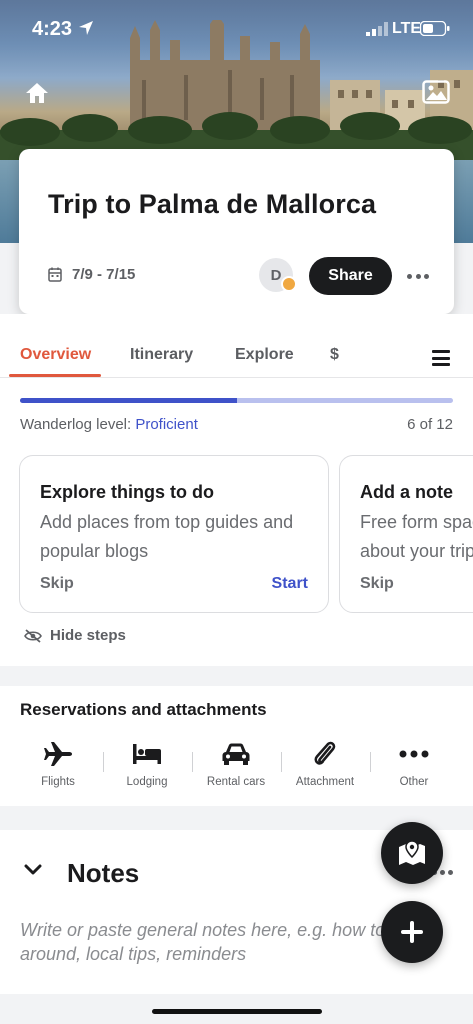  What do you see at coordinates (414, 754) in the screenshot?
I see `more-icon` at bounding box center [414, 754].